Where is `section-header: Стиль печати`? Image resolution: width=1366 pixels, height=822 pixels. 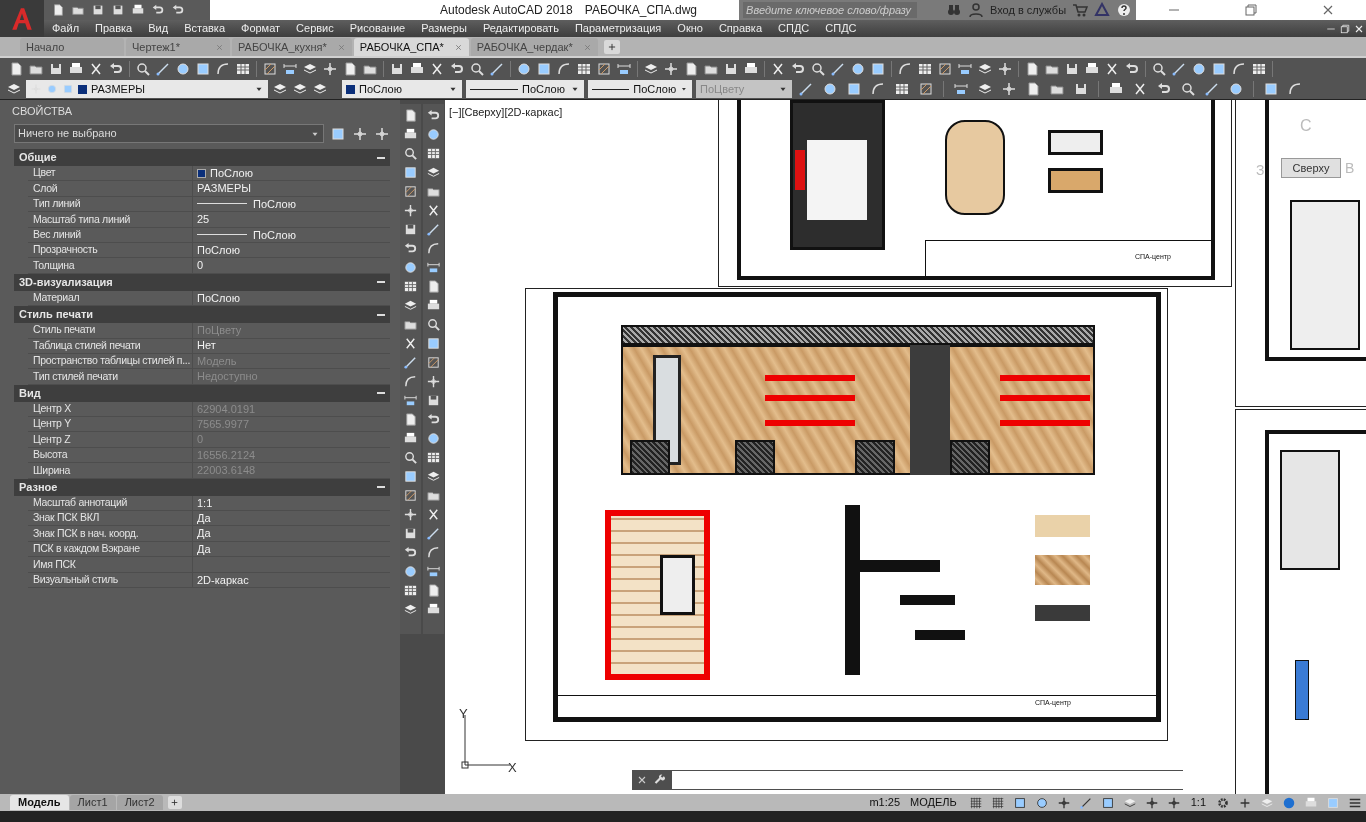
section-header: Стиль печати is located at coordinates (202, 315).